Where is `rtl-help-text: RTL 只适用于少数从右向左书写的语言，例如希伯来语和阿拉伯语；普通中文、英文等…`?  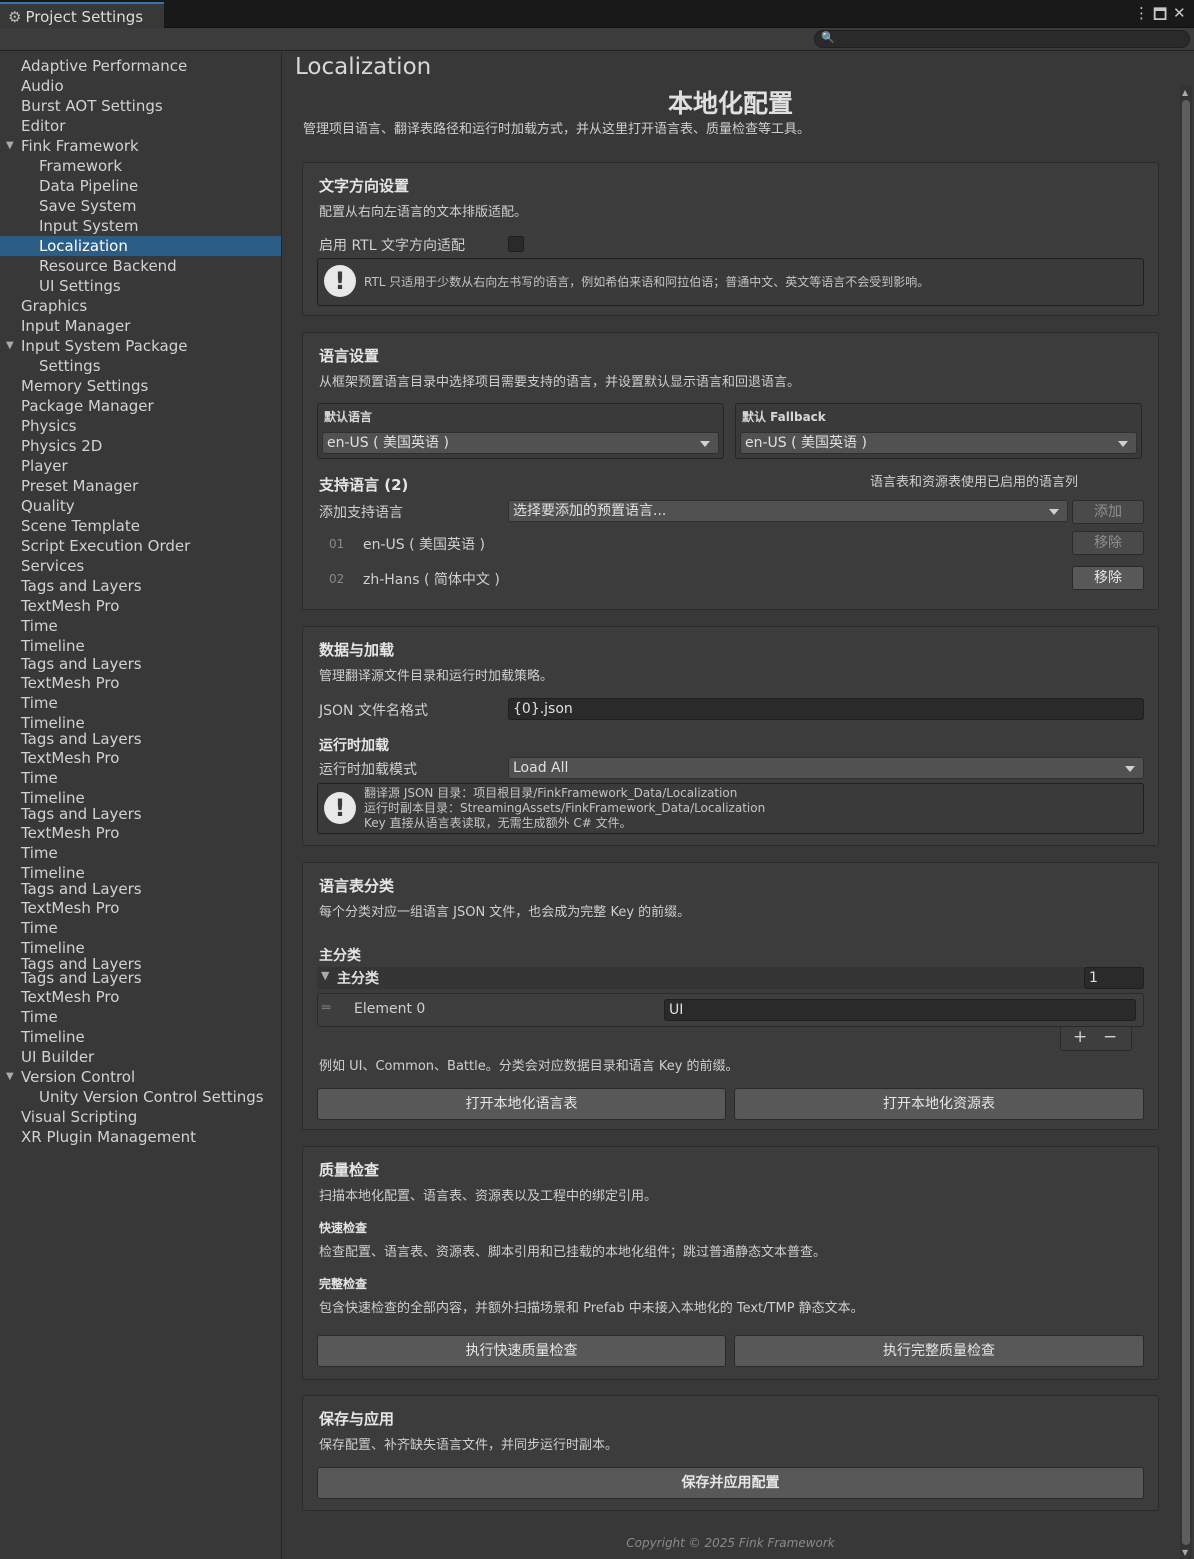
rtl-help-text: RTL 只适用于少数从右向左书写的语言，例如希伯来语和阿拉伯语；普通中文、英文等… is located at coordinates (647, 282).